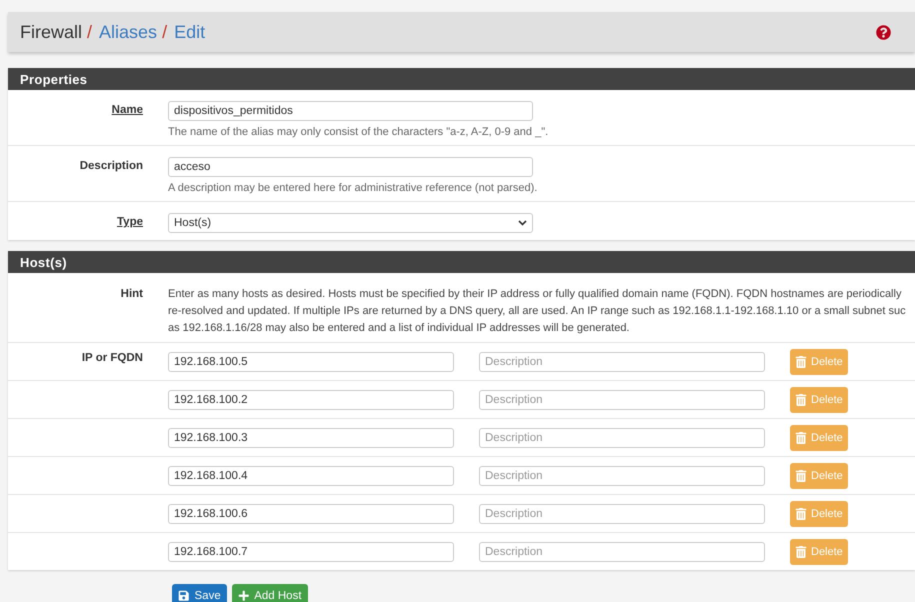  What do you see at coordinates (51, 32) in the screenshot?
I see `breadcrumb-text: Firewall` at bounding box center [51, 32].